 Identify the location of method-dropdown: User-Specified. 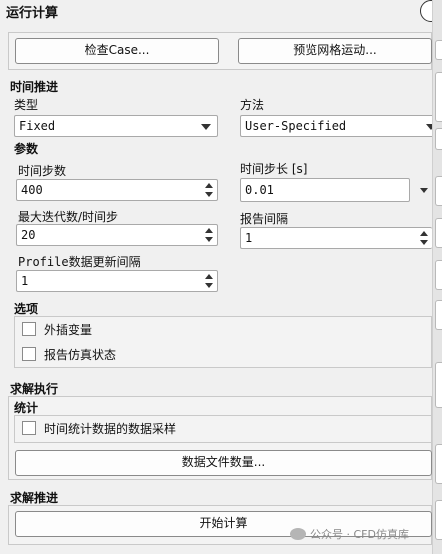
(340, 126).